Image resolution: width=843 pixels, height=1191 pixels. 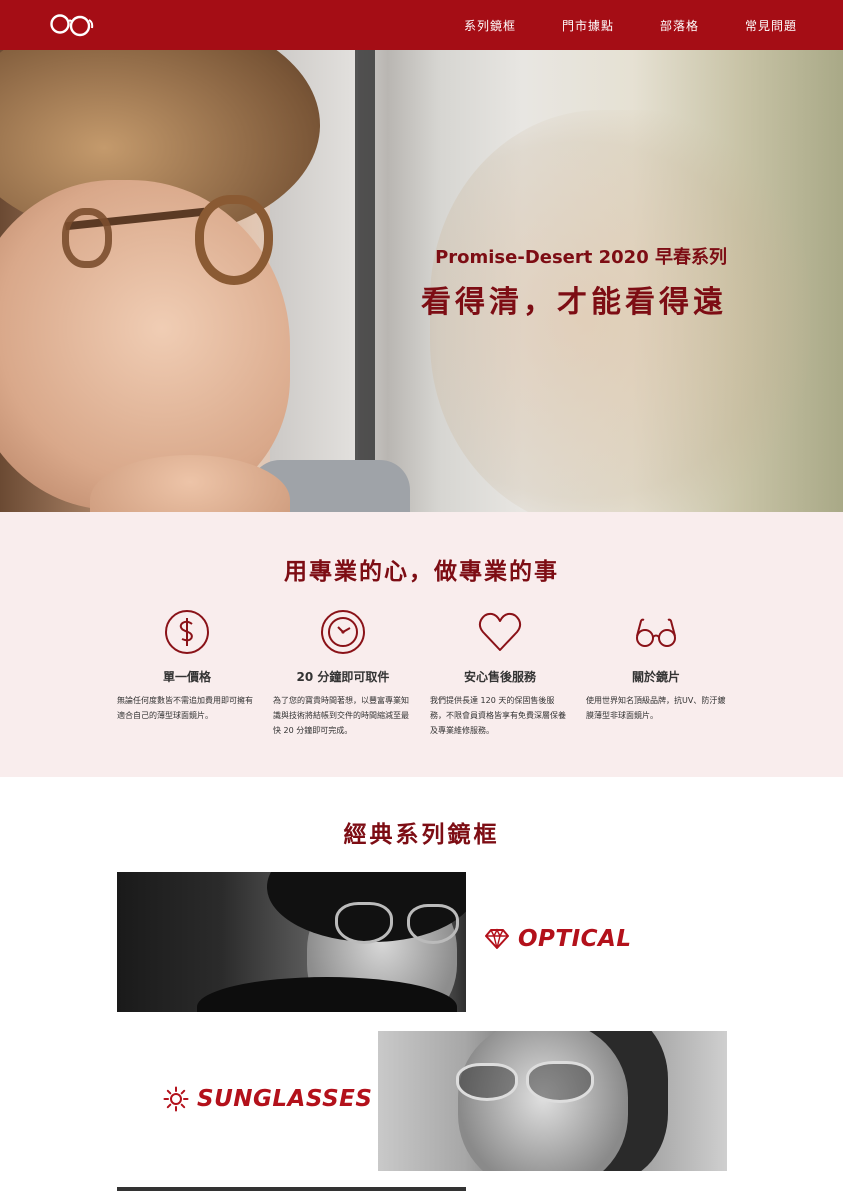 I want to click on sun-icon, so click(x=176, y=1099).